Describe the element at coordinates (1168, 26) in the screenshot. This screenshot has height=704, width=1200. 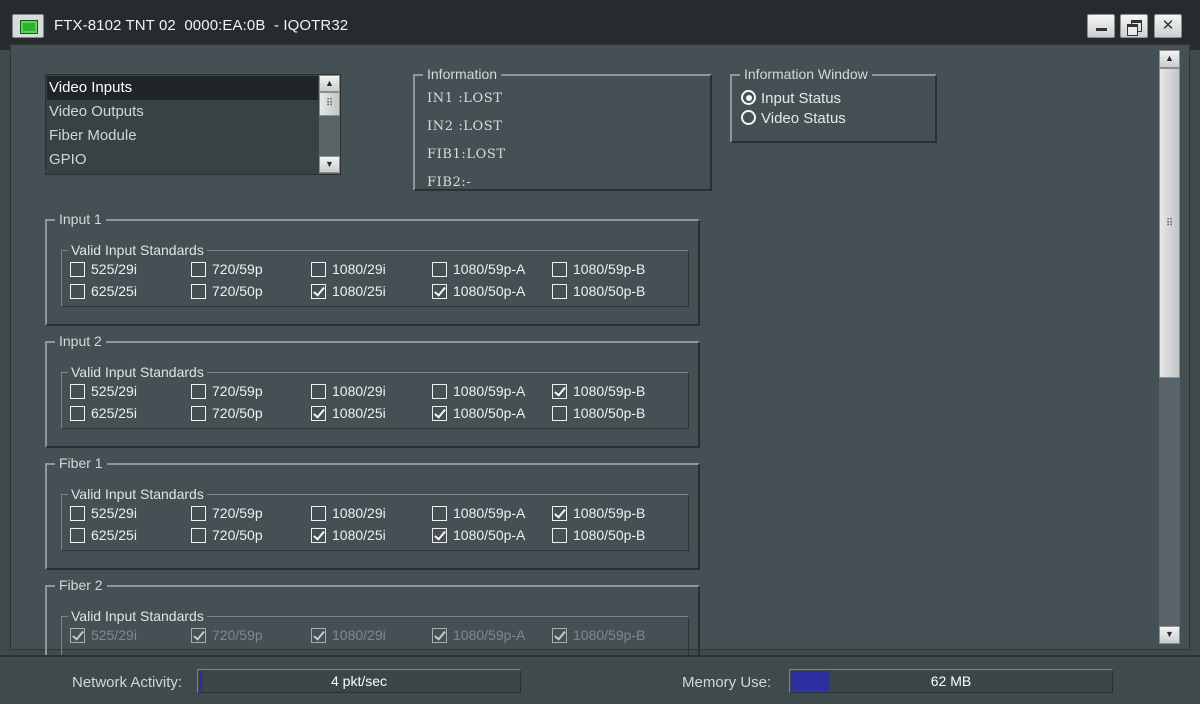
I see `close-button: ✕` at that location.